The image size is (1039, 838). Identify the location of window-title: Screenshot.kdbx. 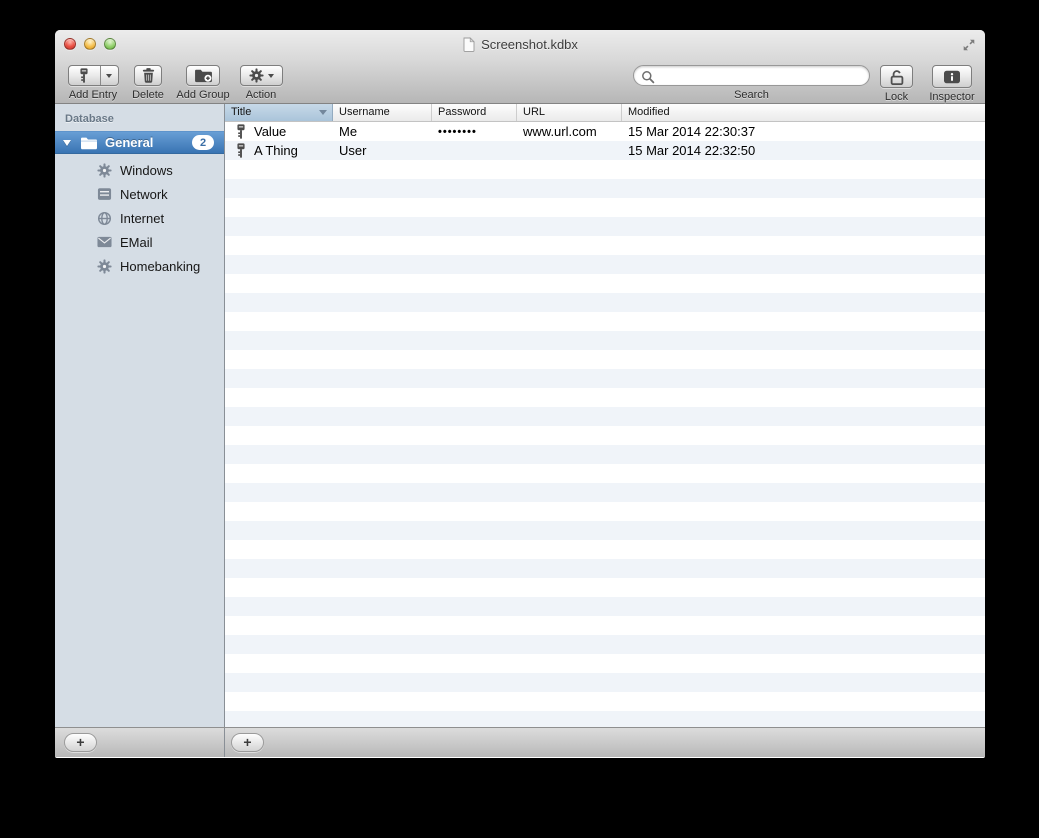
(520, 44).